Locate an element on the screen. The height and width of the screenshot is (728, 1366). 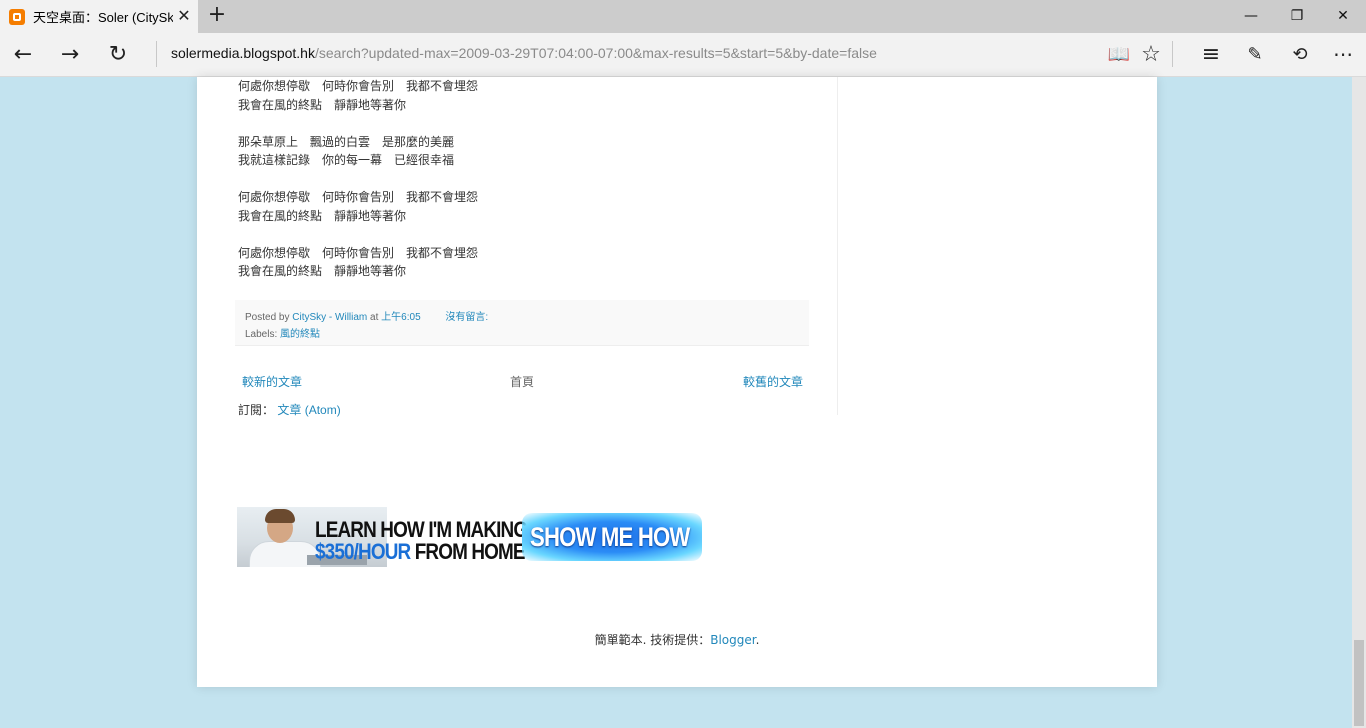
lyrics-line: 我就這樣記錄 你的每一幕 已經很幸福 is located at coordinates (346, 160).